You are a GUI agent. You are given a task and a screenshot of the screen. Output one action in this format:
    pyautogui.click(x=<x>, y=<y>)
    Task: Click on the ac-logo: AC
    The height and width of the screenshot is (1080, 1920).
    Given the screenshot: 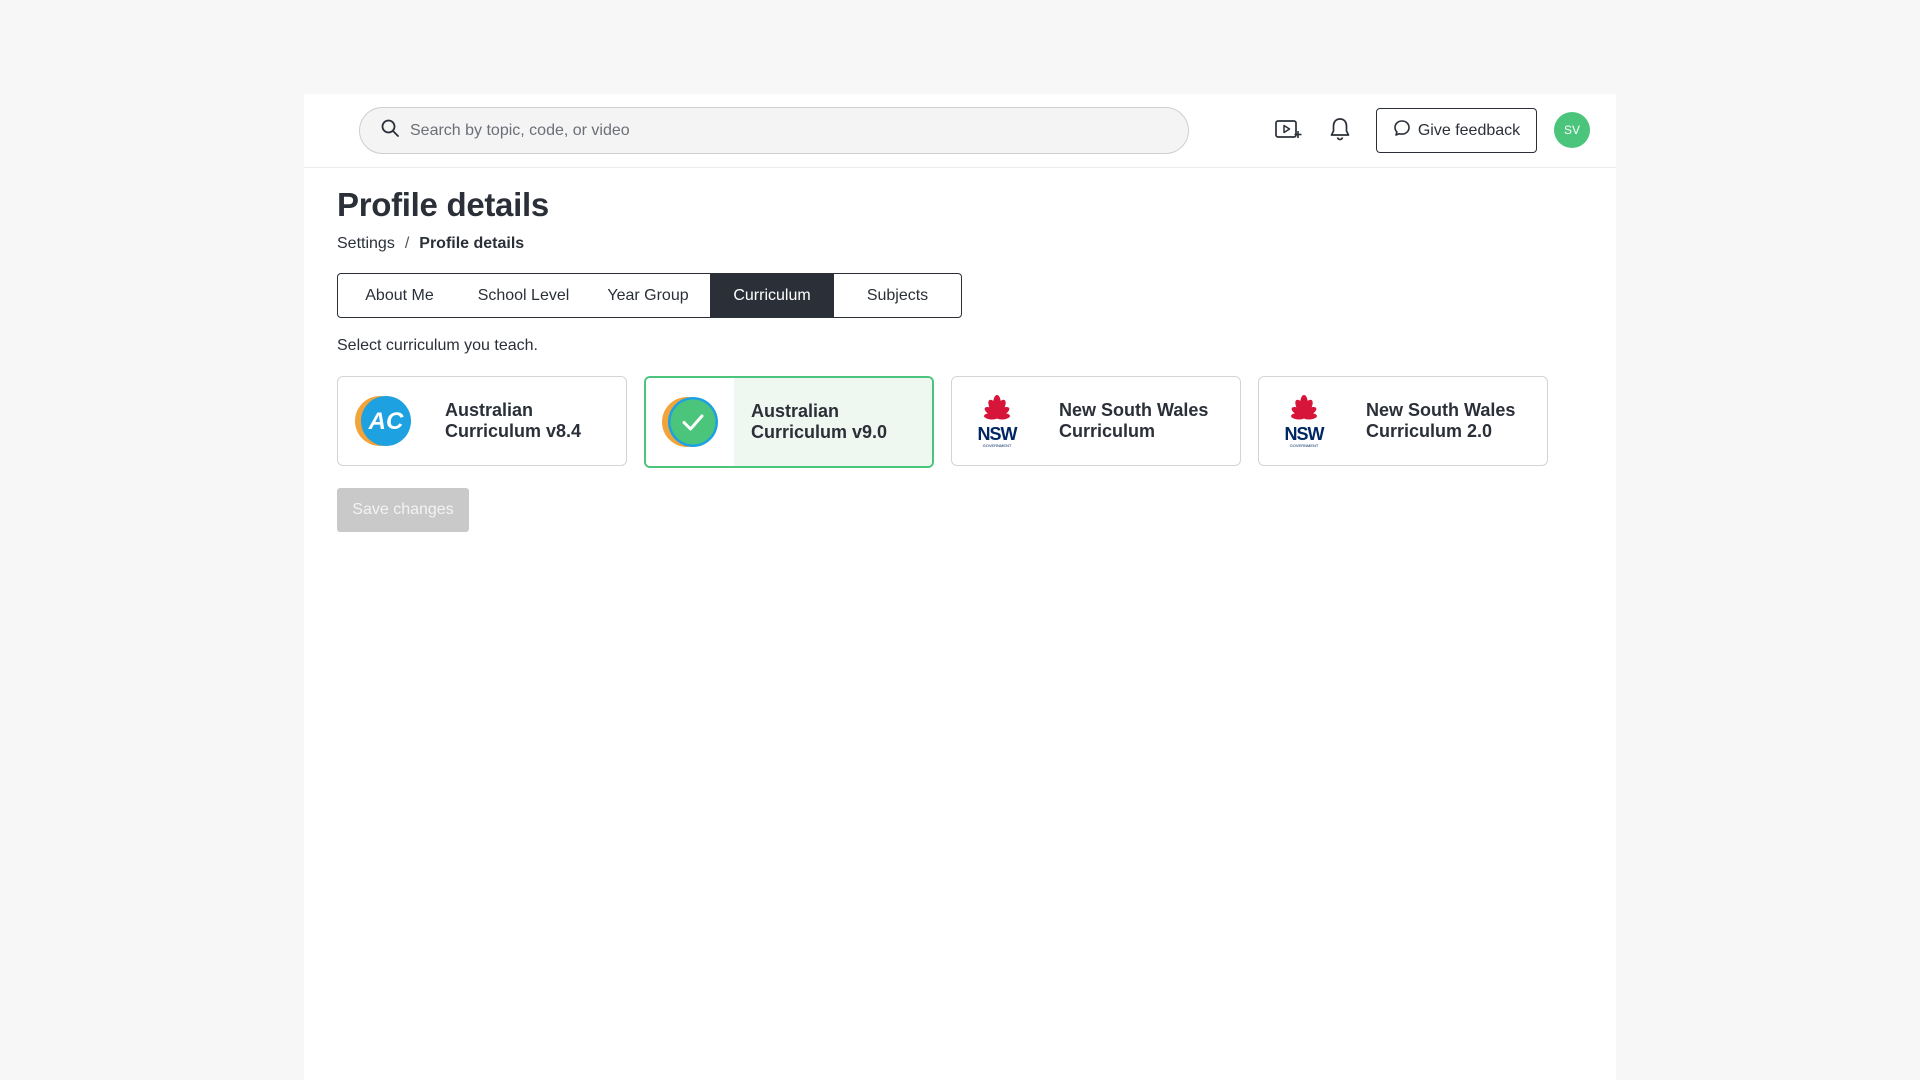 What is the action you would take?
    pyautogui.click(x=383, y=421)
    